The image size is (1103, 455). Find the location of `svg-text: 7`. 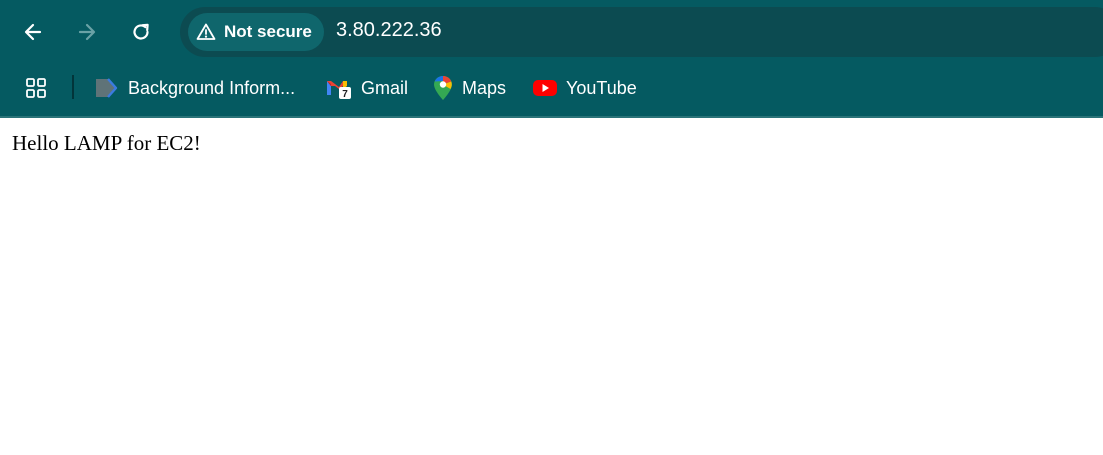

svg-text: 7 is located at coordinates (345, 94).